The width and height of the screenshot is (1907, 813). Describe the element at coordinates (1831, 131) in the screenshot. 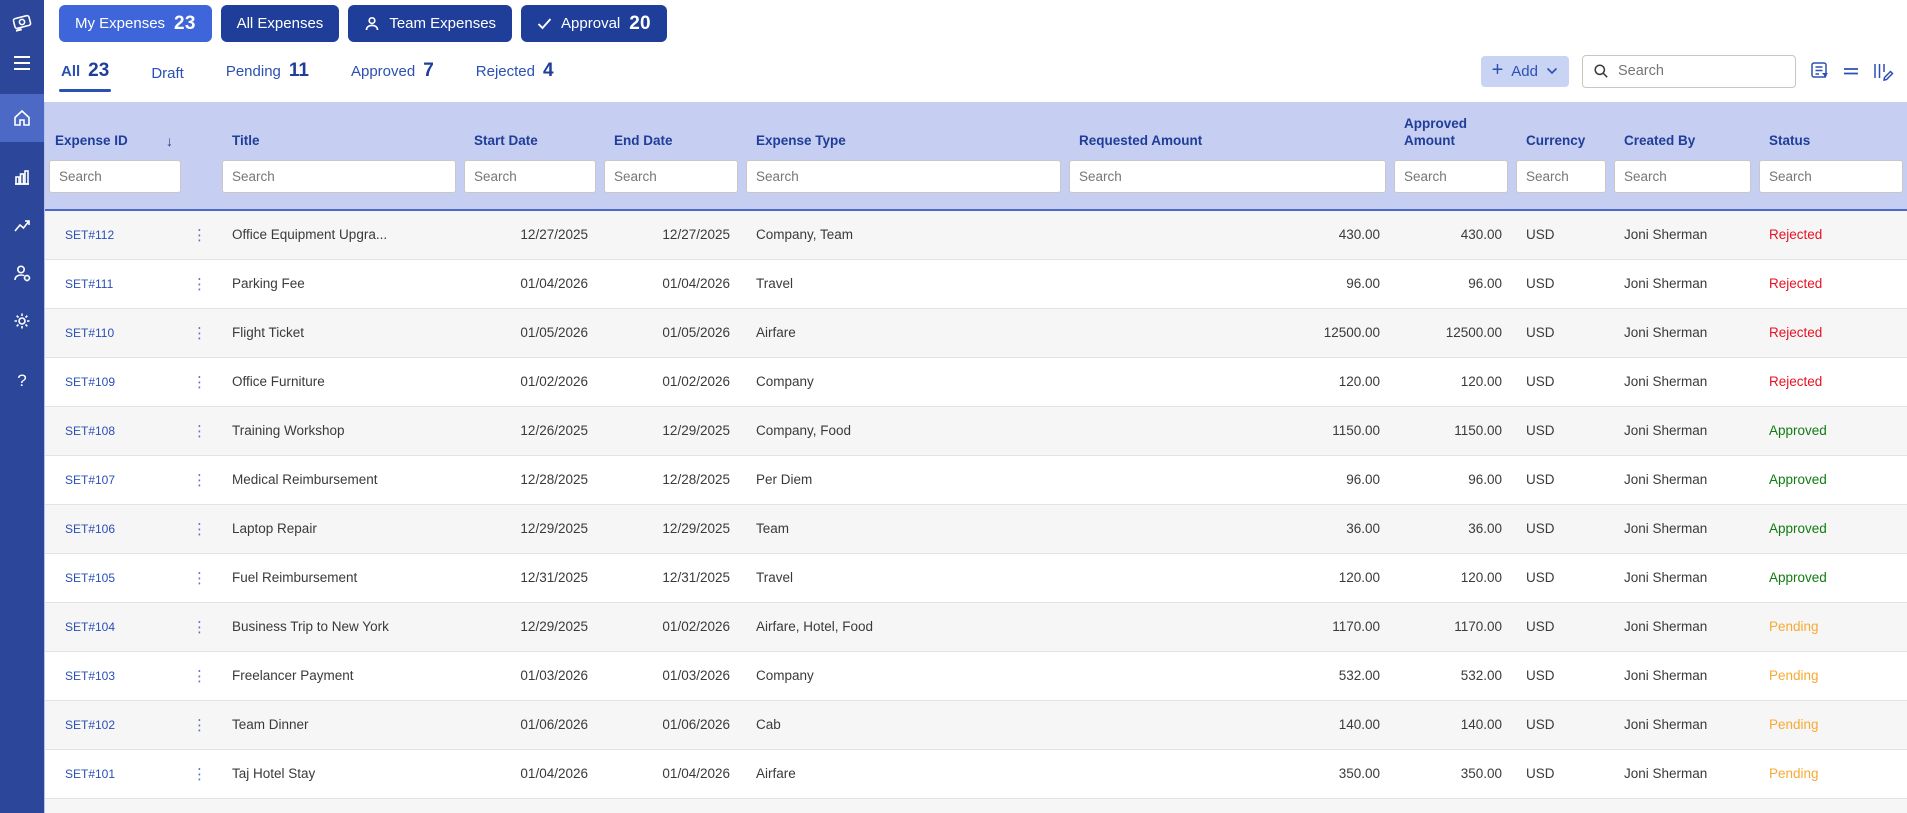

I see `col-header-status: Status` at that location.